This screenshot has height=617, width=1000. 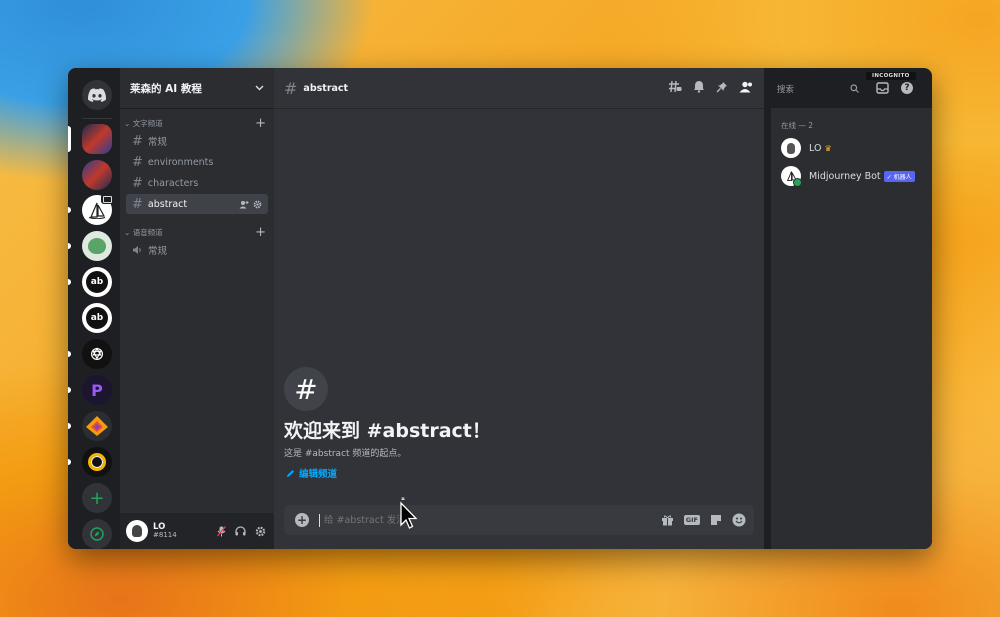 I want to click on server-ring-icon, so click(x=97, y=462).